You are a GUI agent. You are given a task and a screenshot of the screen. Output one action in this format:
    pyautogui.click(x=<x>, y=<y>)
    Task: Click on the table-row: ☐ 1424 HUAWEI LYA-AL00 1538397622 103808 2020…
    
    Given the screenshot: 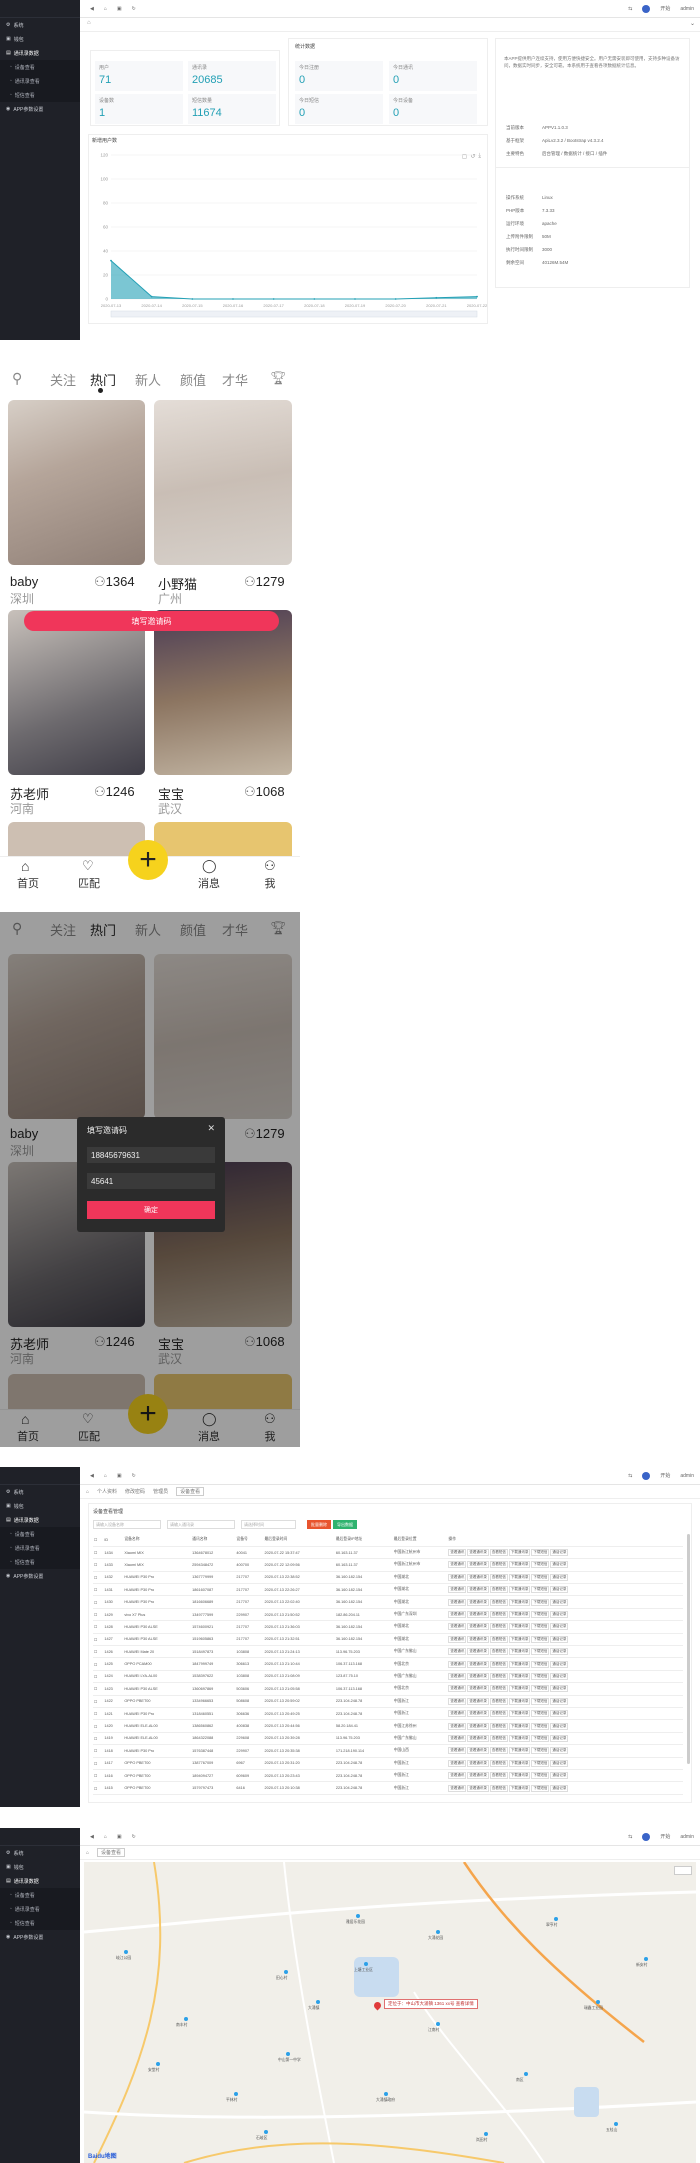 What is the action you would take?
    pyautogui.click(x=388, y=1677)
    